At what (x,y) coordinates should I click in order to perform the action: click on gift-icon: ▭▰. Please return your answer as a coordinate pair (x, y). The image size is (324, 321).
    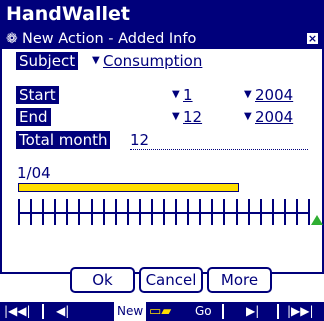
    Looking at the image, I should click on (160, 311).